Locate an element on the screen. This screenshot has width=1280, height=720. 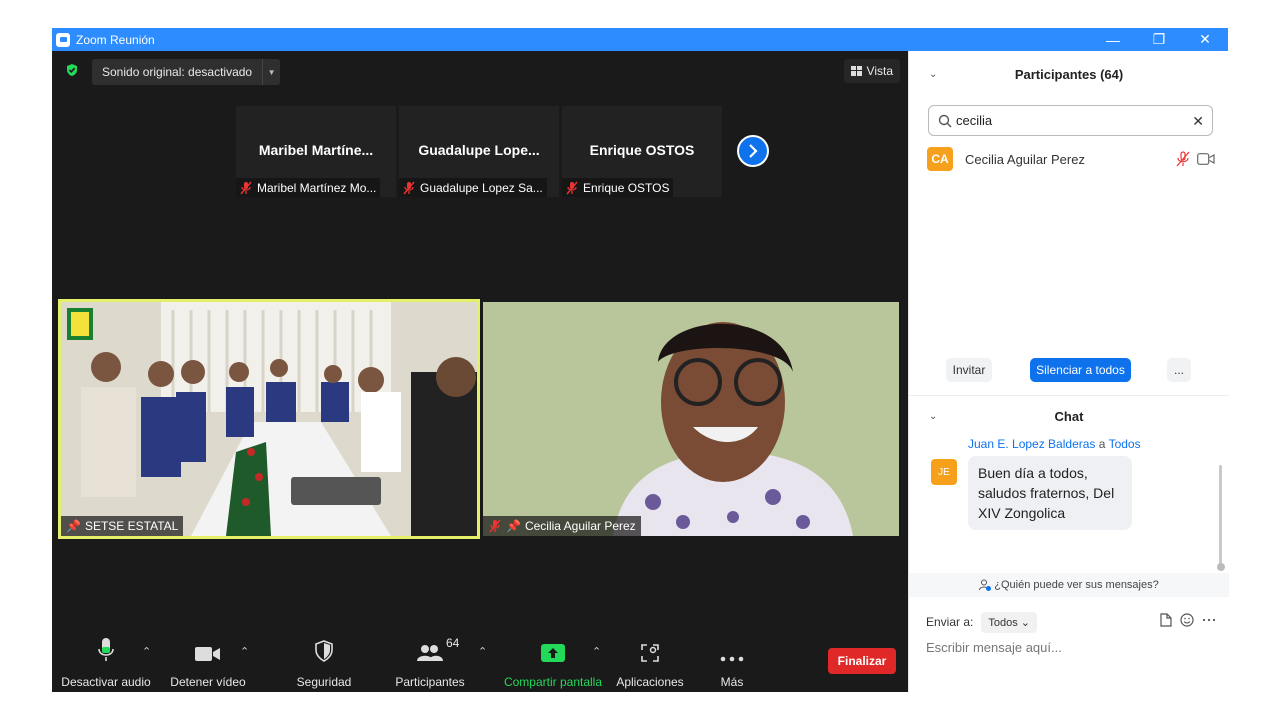
collapse-participants-chevron-icon: ⌄ is located at coordinates (933, 74).